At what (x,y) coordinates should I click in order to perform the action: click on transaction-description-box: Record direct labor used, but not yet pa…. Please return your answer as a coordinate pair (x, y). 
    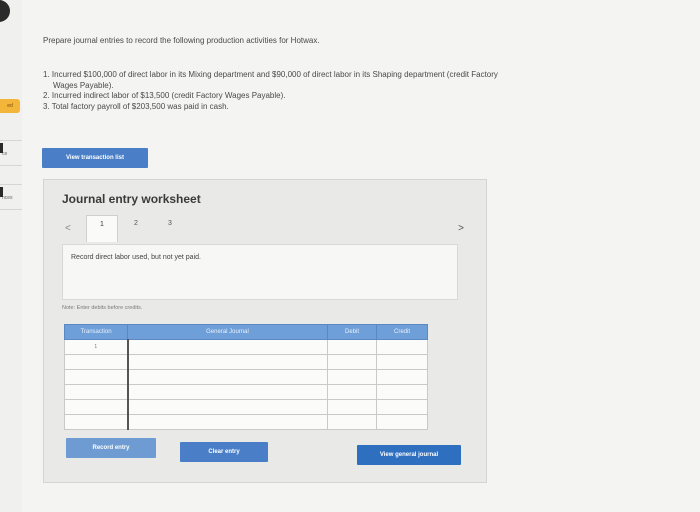
    Looking at the image, I should click on (260, 272).